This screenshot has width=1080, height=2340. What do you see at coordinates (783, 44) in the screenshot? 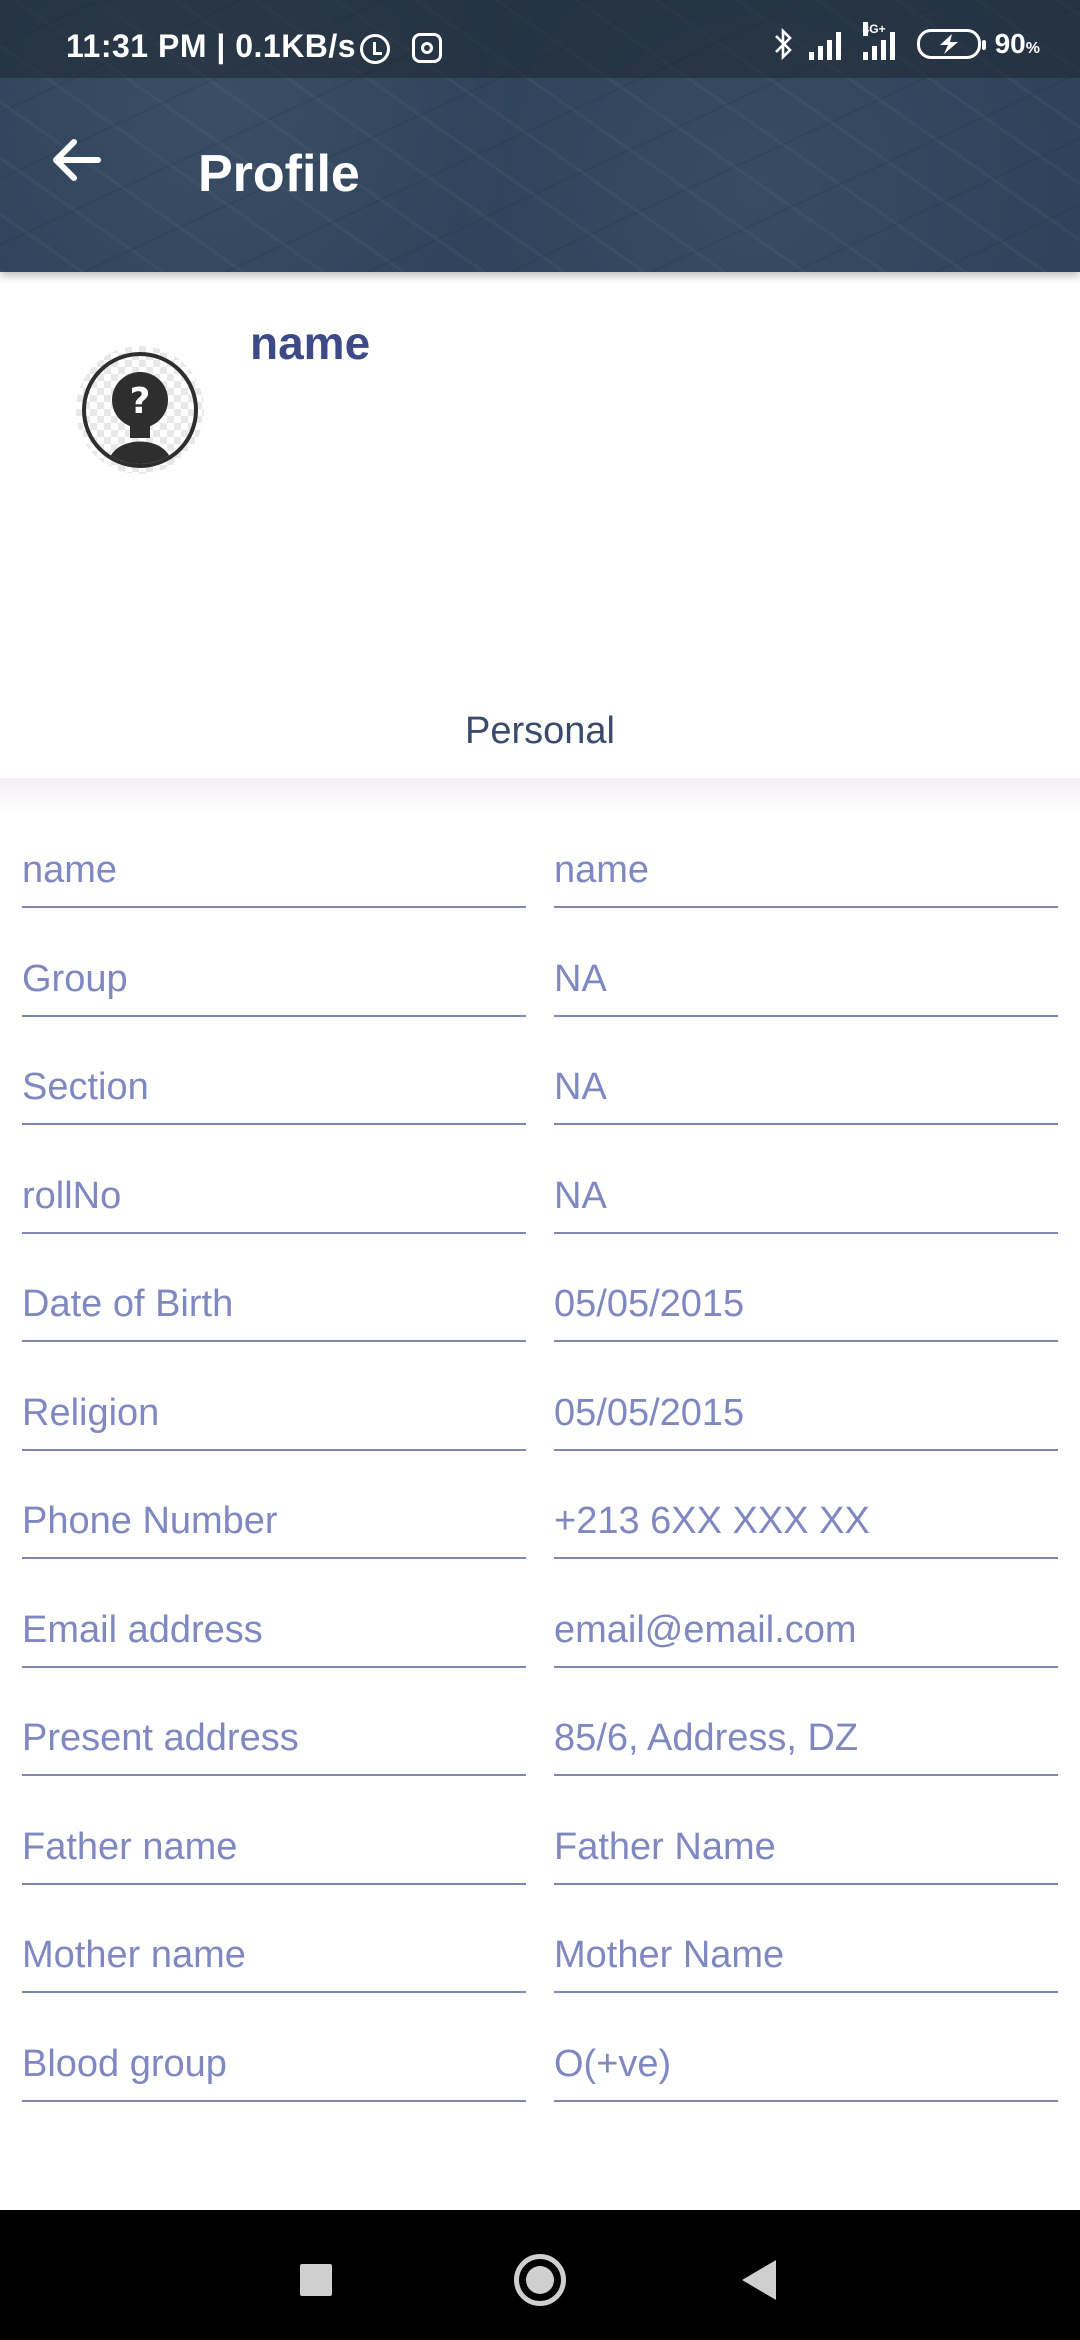
I see `bluetooth-icon` at bounding box center [783, 44].